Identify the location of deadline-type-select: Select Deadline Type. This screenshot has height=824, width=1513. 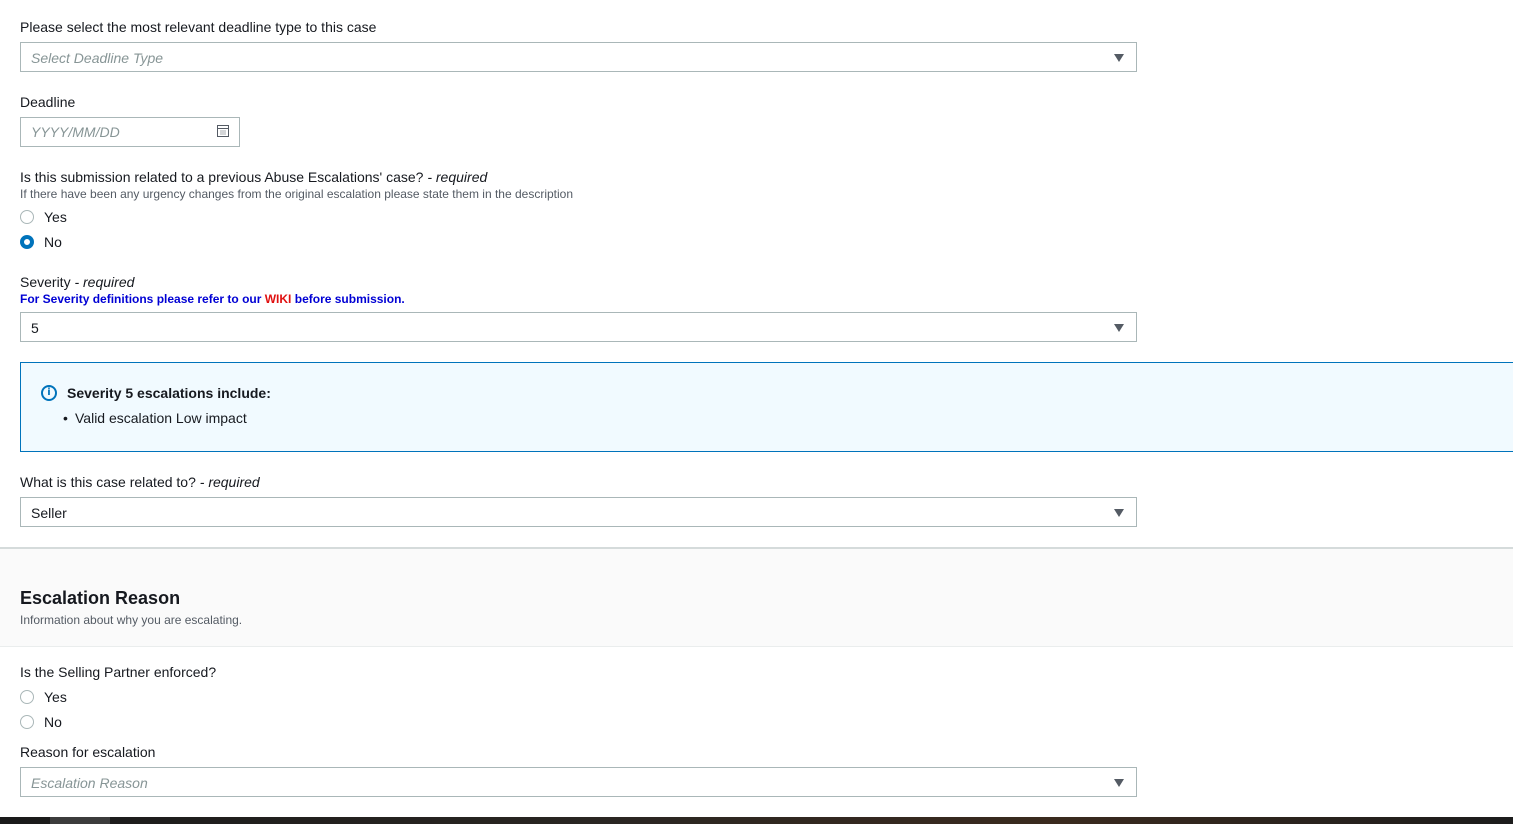
(578, 57).